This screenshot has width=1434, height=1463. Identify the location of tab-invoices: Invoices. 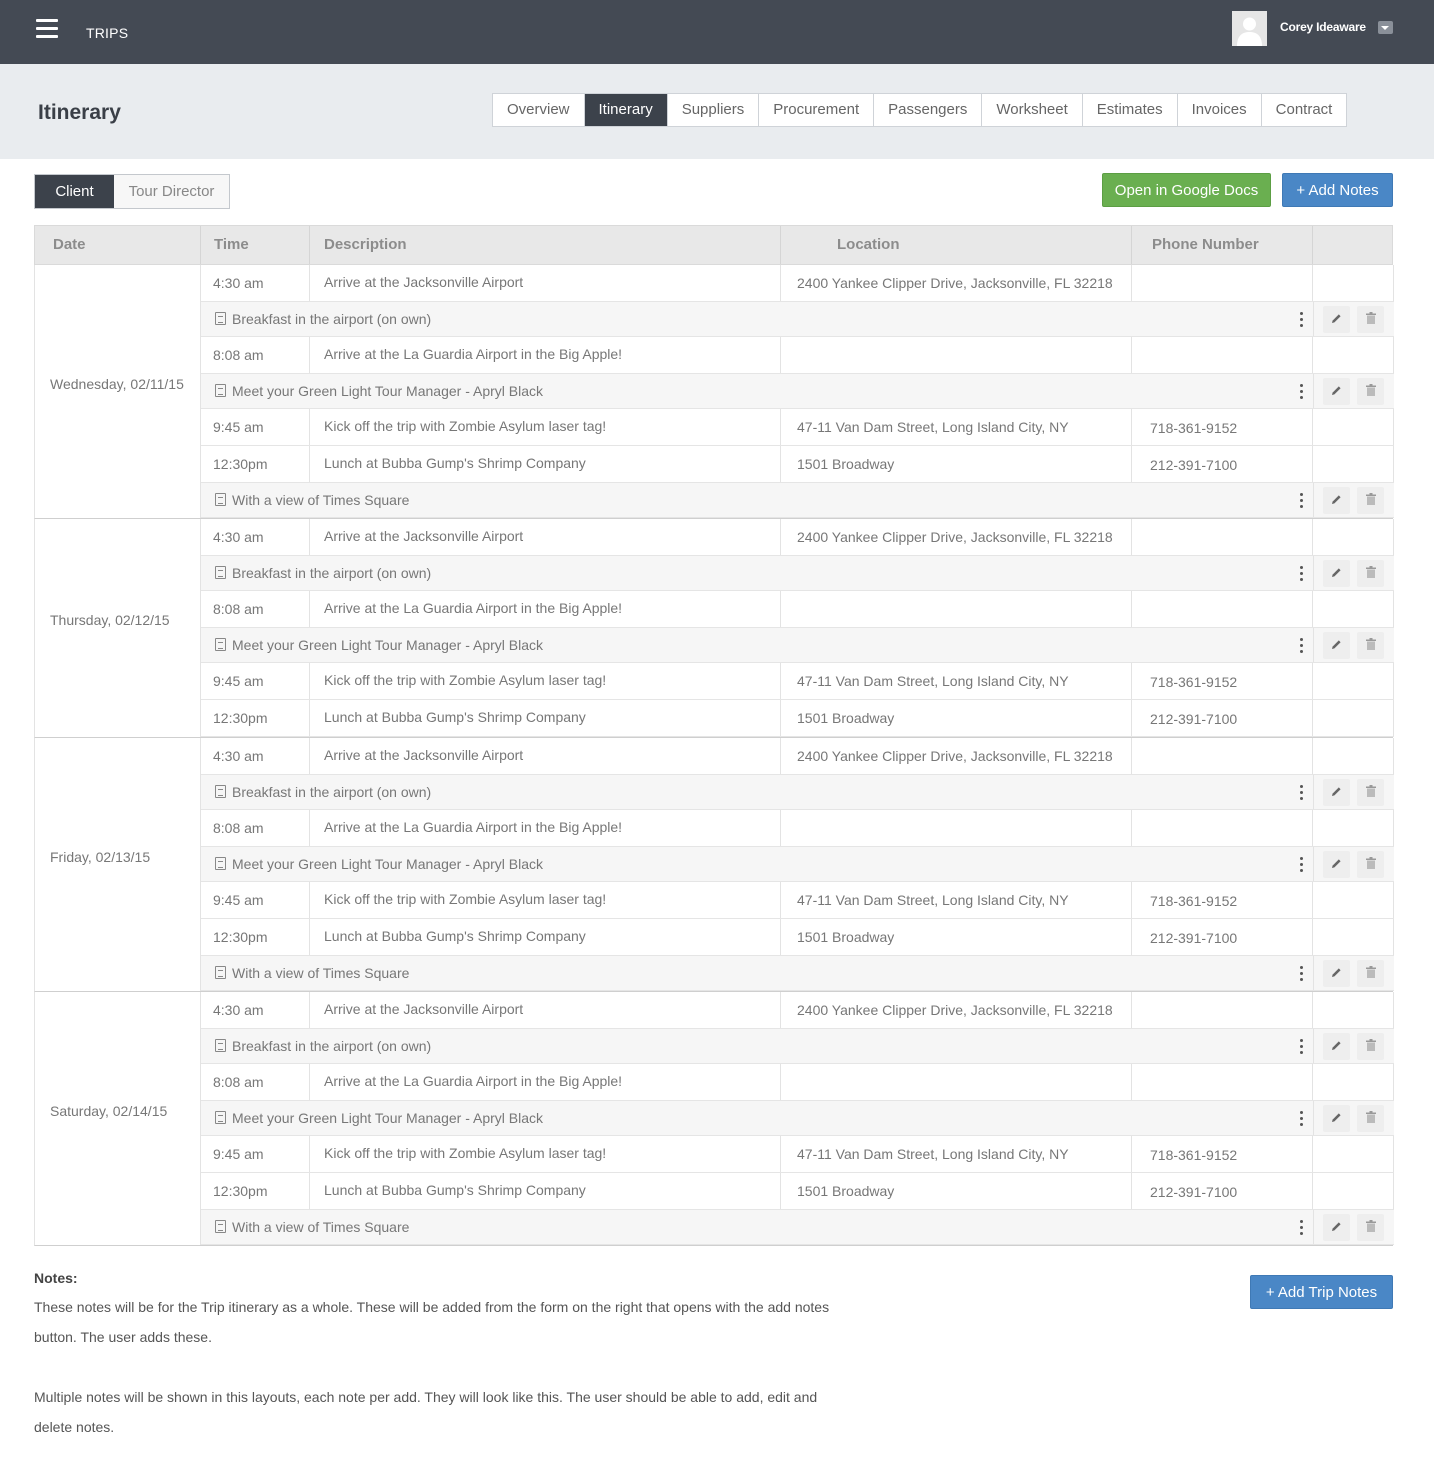
(1220, 110).